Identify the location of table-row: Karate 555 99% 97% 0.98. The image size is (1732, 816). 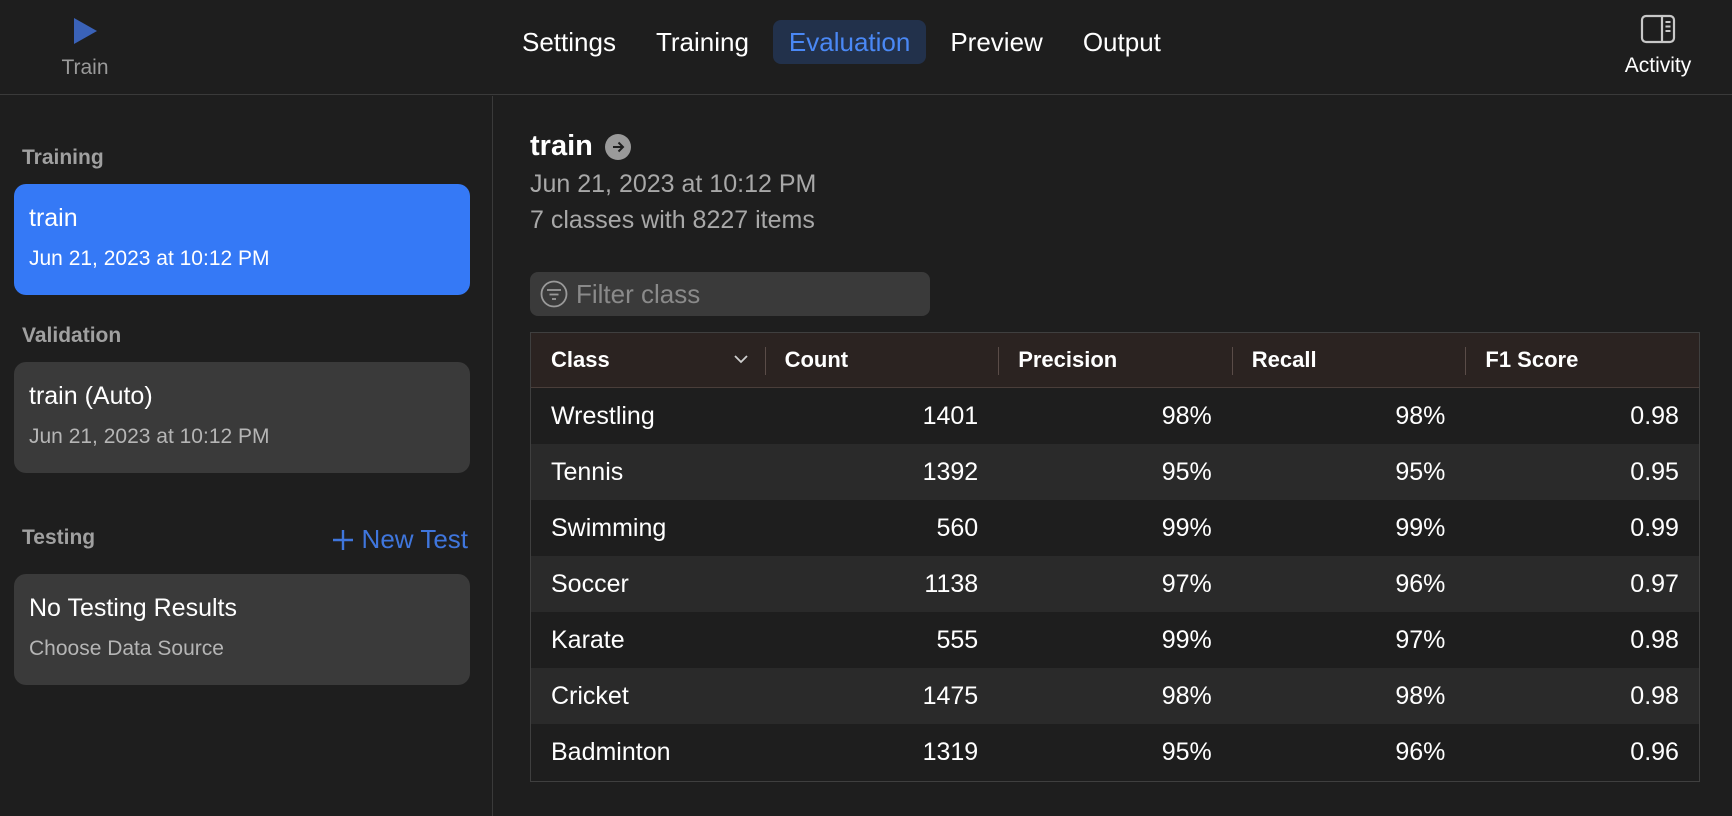
(1115, 640).